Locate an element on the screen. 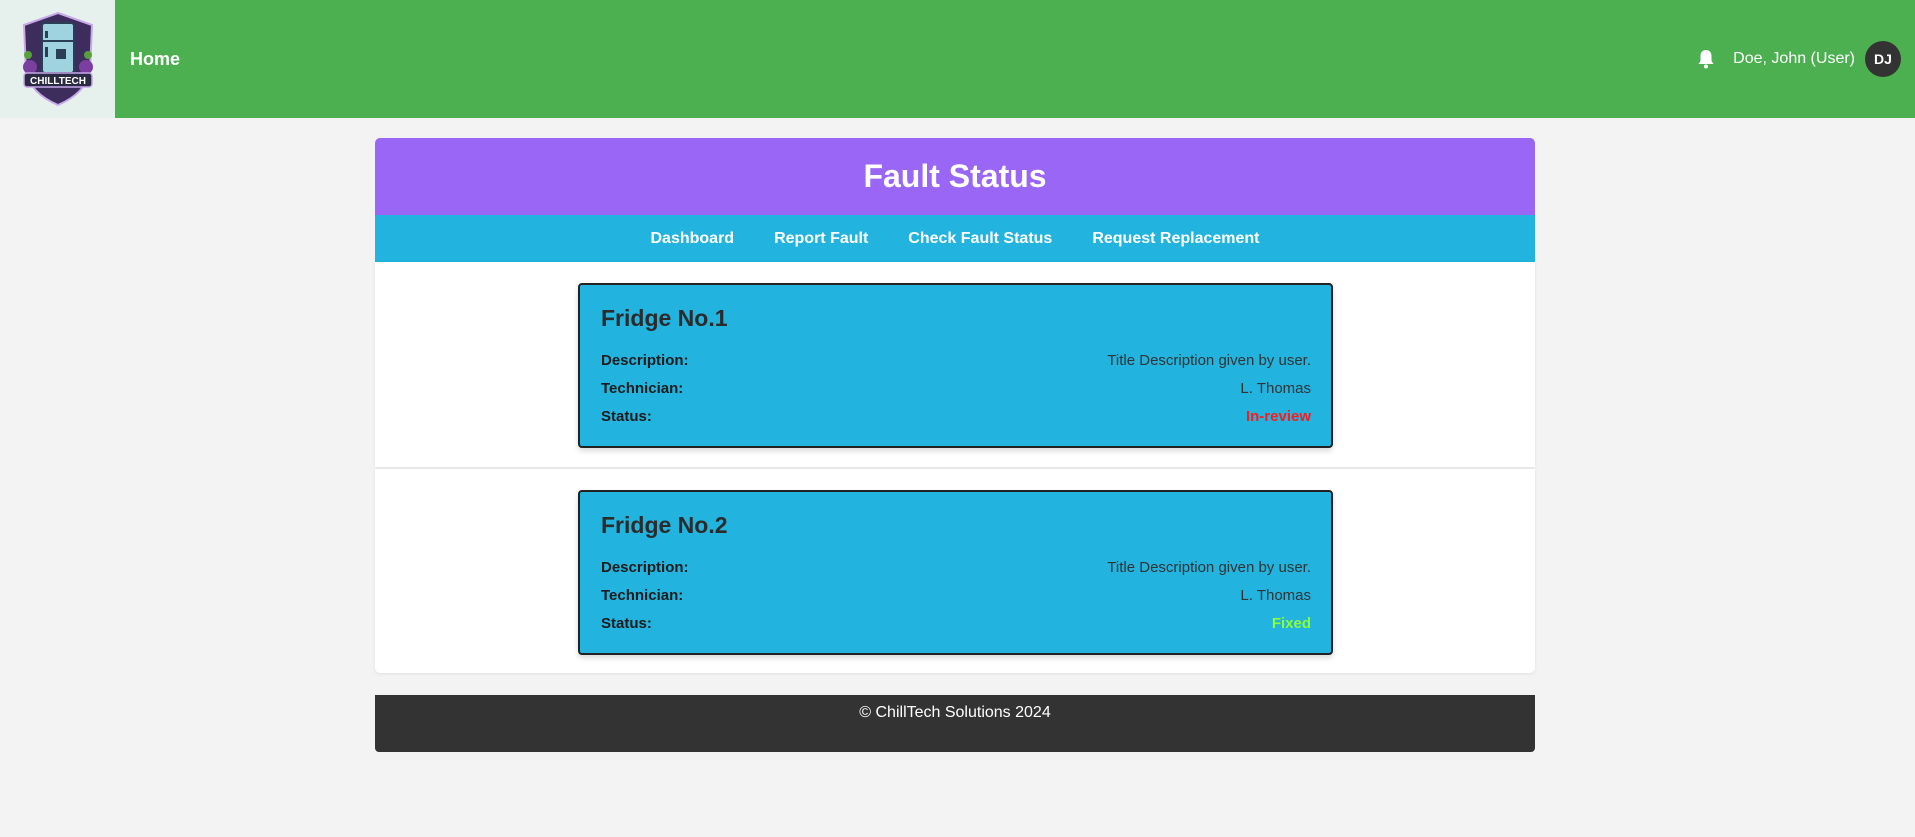 The image size is (1915, 837). nav-report-fault: Report Fault is located at coordinates (821, 239).